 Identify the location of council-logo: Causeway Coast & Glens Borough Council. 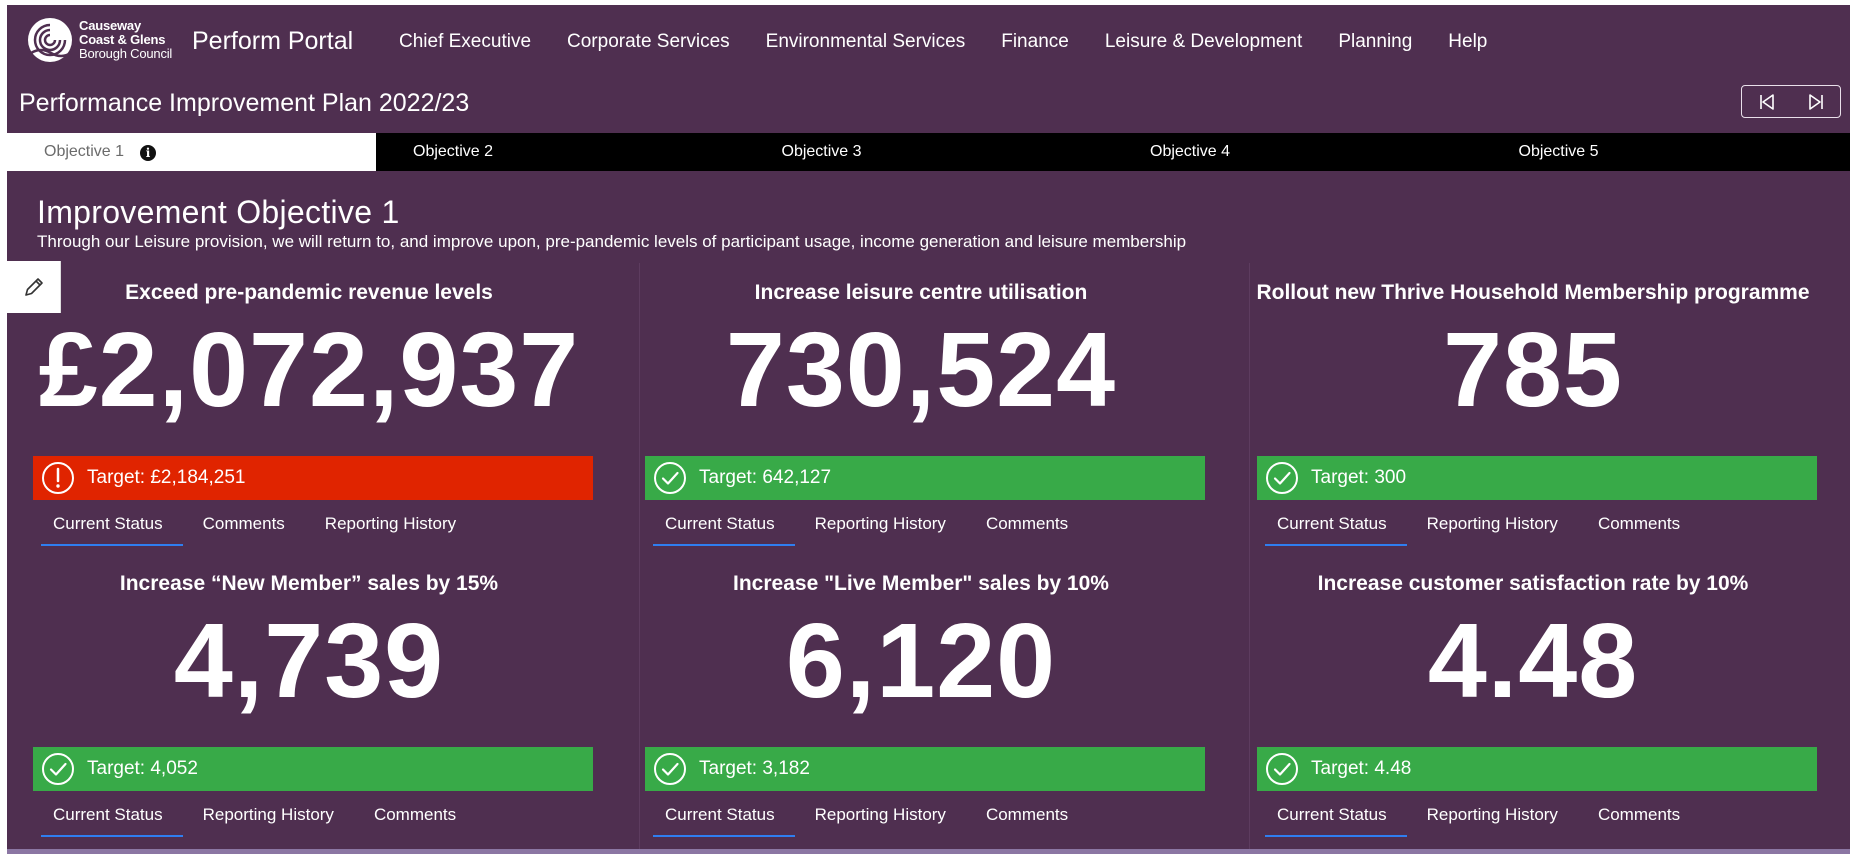
(98, 40).